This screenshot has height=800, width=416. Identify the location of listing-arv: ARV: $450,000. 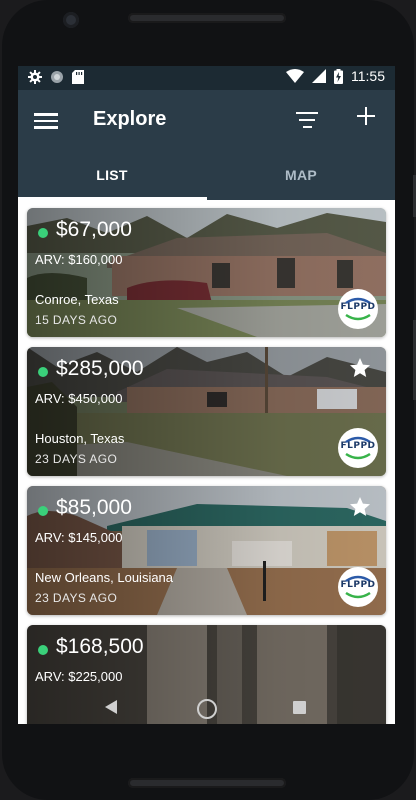
(79, 398).